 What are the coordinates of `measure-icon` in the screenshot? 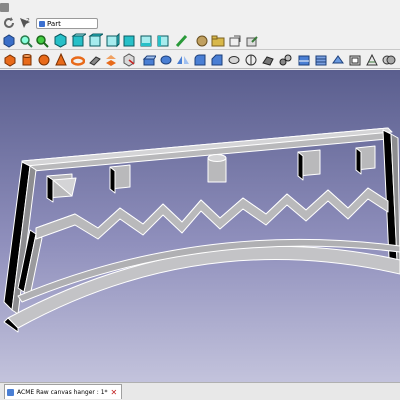 It's located at (181, 40).